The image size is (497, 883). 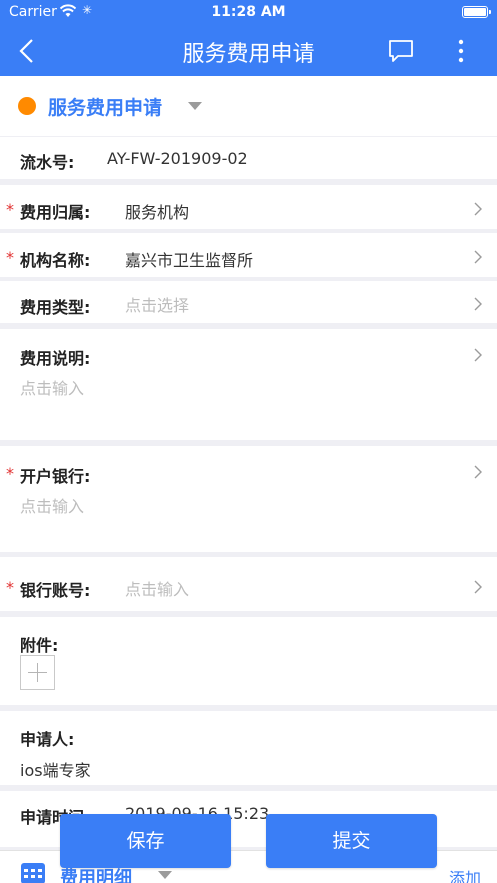 I want to click on calendar-icon, so click(x=33, y=873).